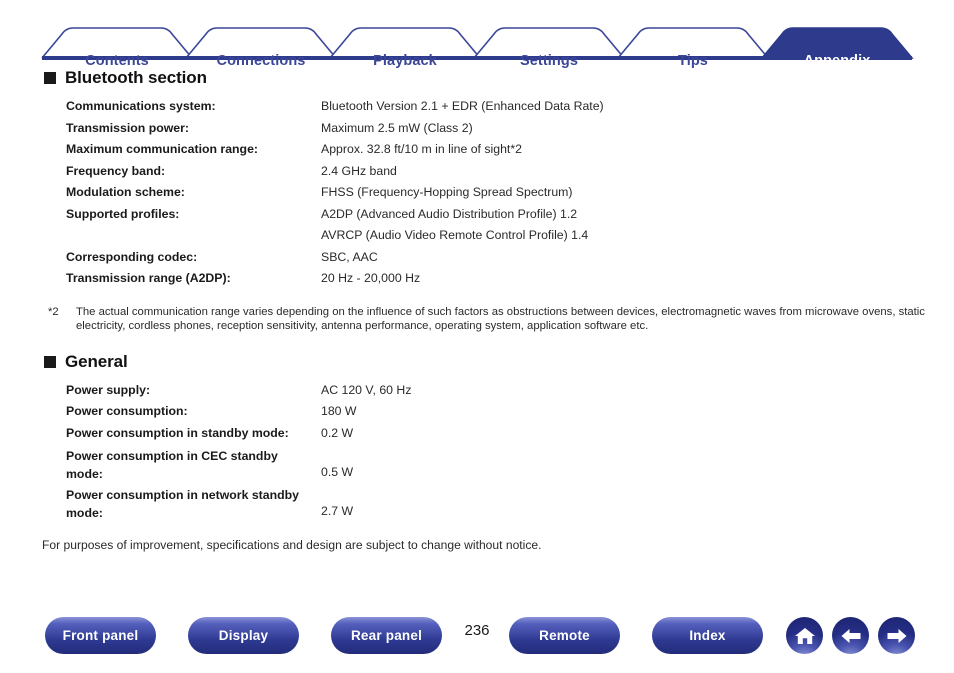 This screenshot has width=954, height=673. Describe the element at coordinates (238, 391) in the screenshot. I see `table-row: Power supply: AC 120 V, 60 Hz` at that location.